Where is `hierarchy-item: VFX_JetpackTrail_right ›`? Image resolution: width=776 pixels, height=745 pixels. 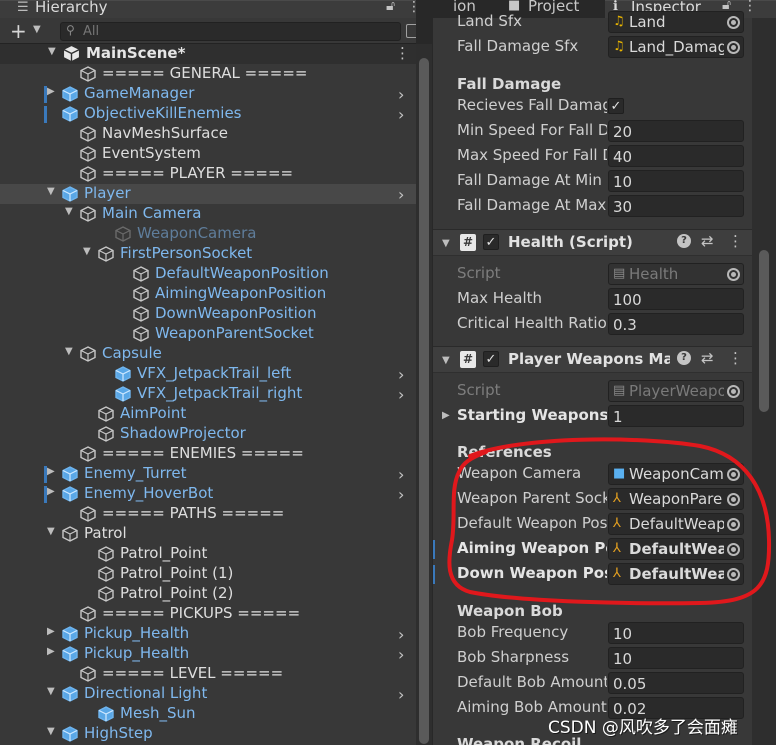
hierarchy-item: VFX_JetpackTrail_right › is located at coordinates (208, 394).